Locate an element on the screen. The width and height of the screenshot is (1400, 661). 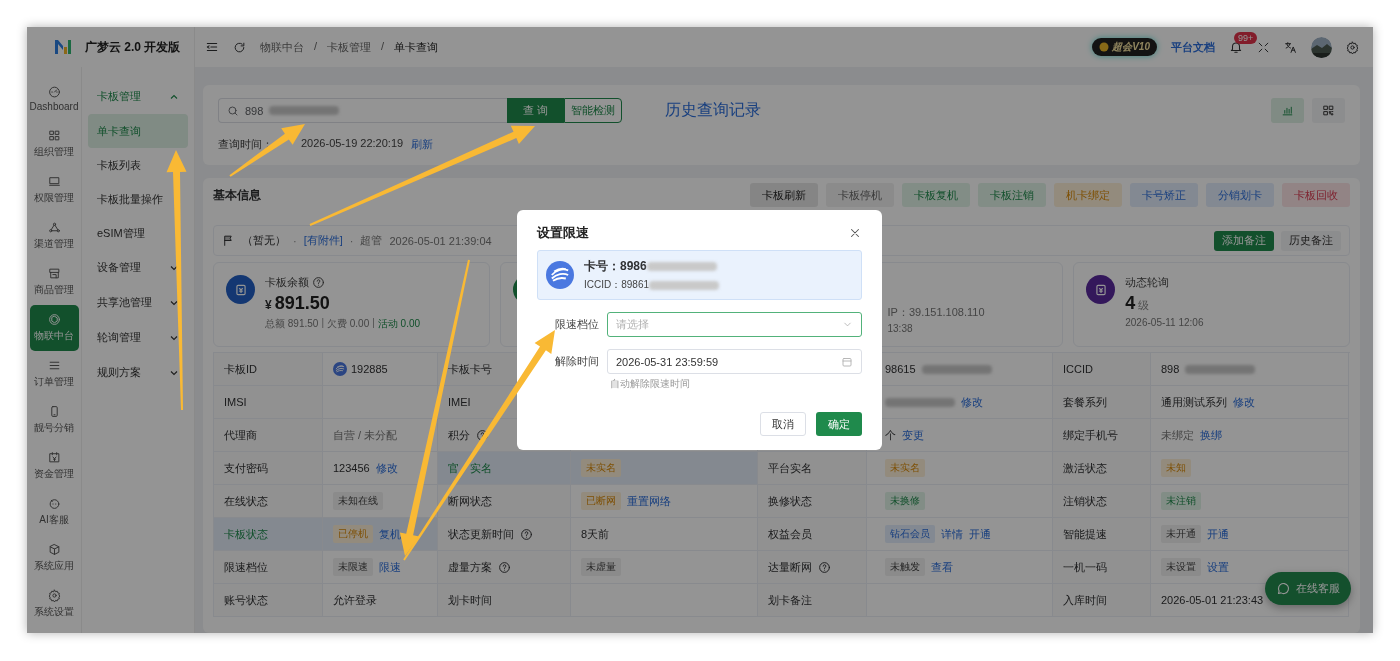
stat-detail: 2026-05-11 12:06 is located at coordinates (1164, 322).